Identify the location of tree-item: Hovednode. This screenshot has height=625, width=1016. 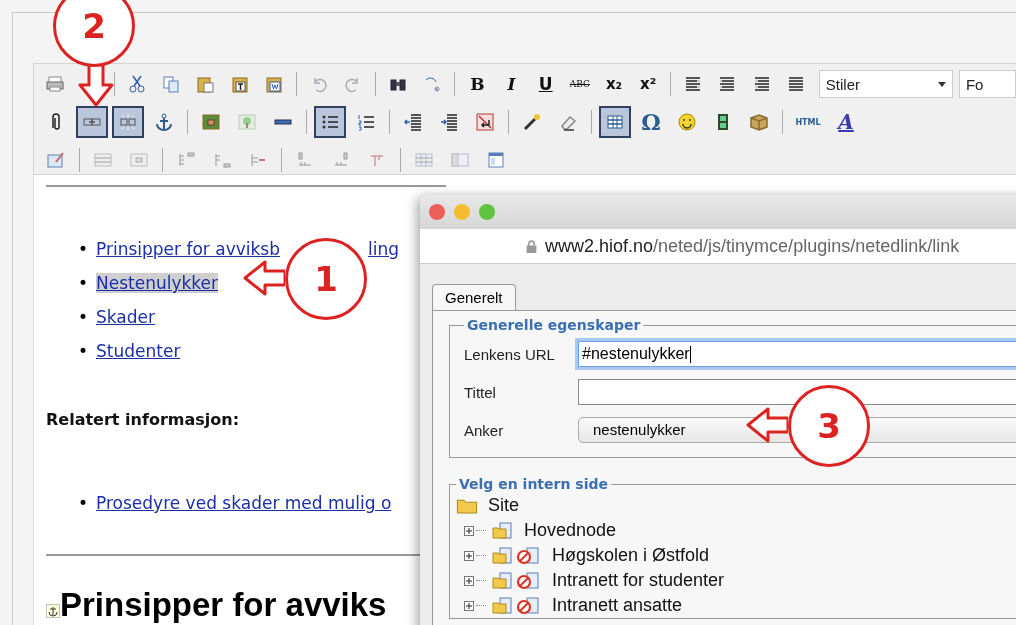
(570, 530).